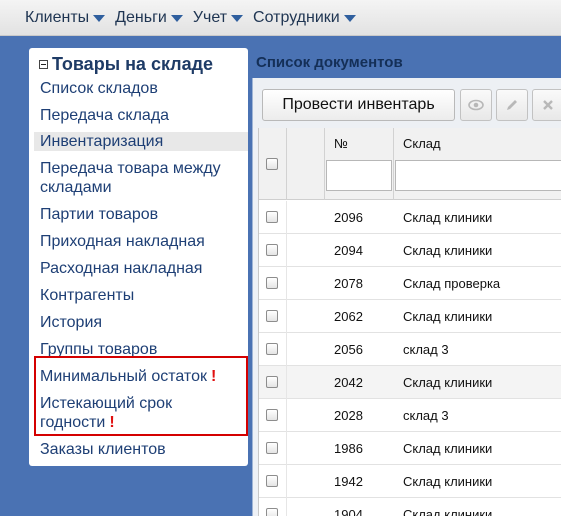 The height and width of the screenshot is (516, 561). I want to click on cell-number: 1904, so click(348, 511).